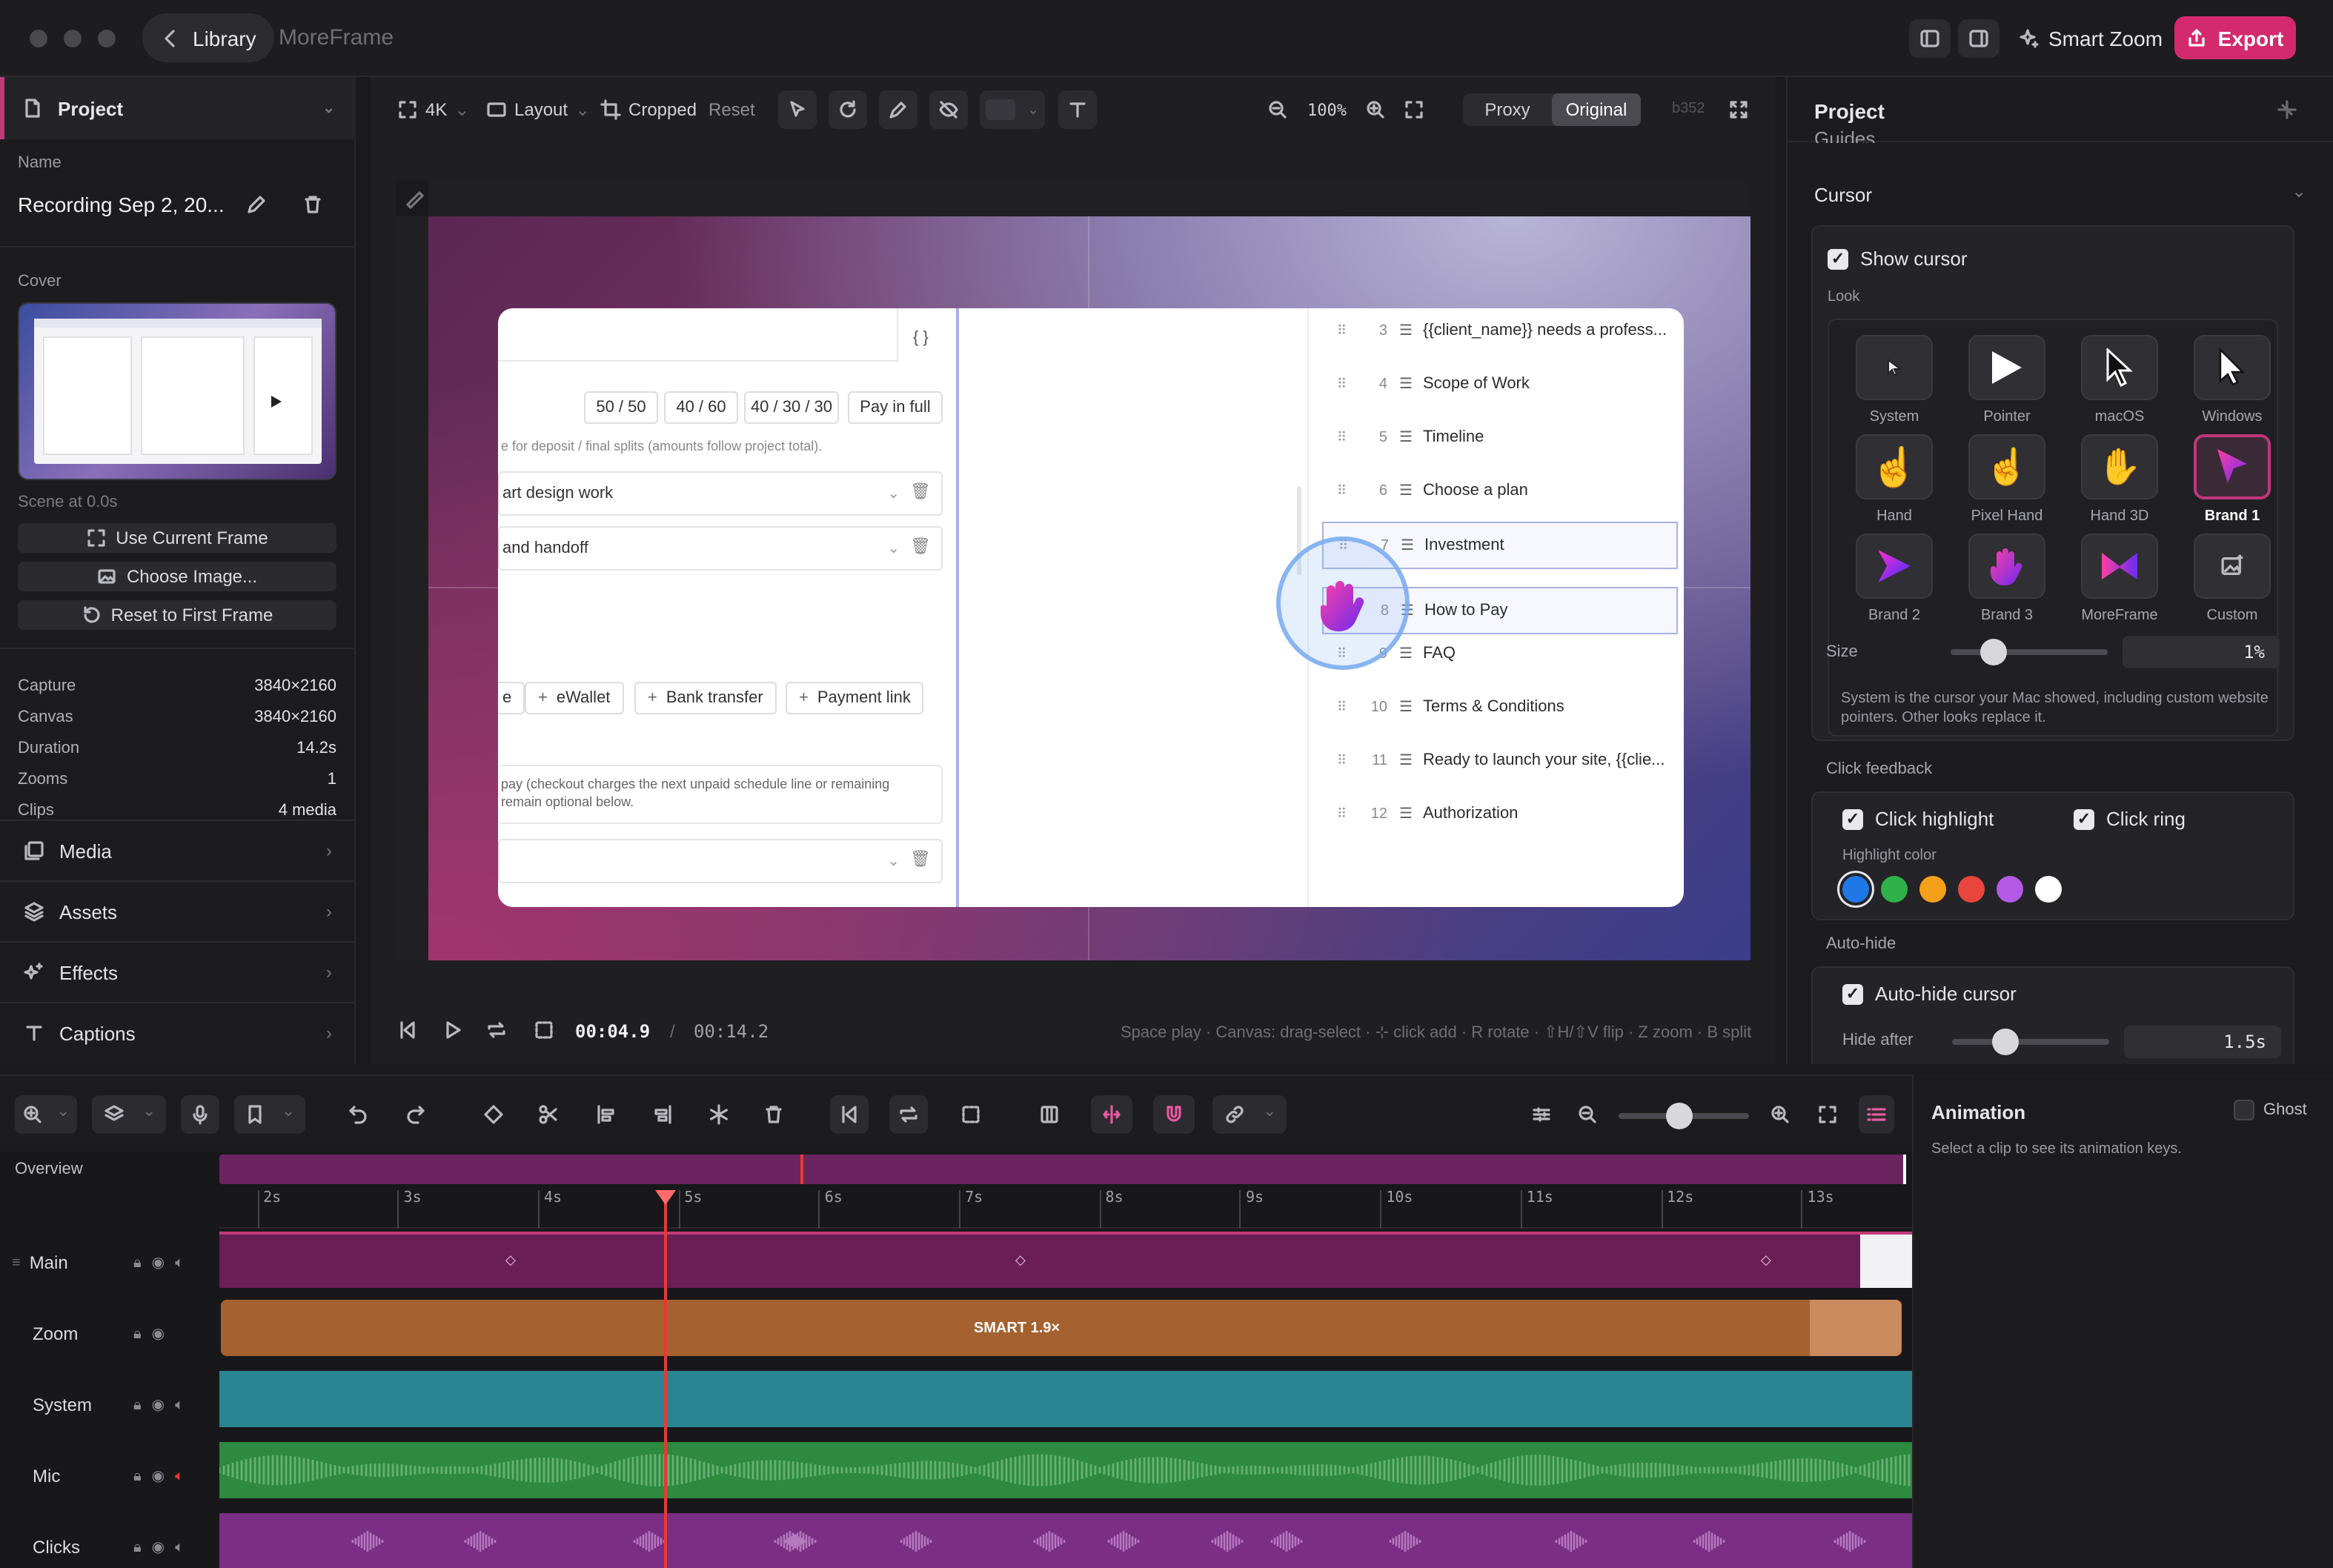 The height and width of the screenshot is (1568, 2333). Describe the element at coordinates (666, 1379) in the screenshot. I see `playhead` at that location.